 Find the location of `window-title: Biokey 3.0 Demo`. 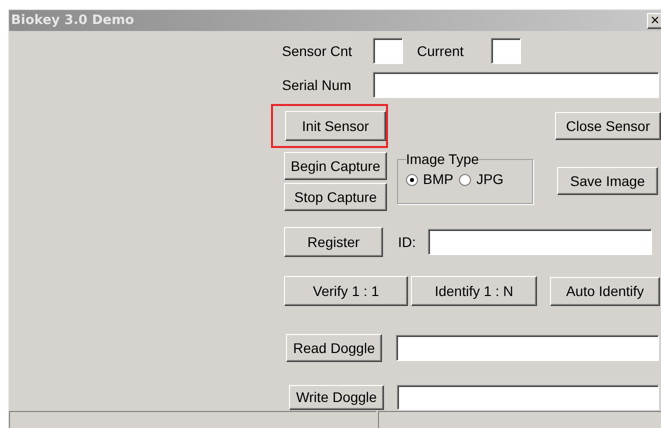

window-title: Biokey 3.0 Demo is located at coordinates (72, 21).